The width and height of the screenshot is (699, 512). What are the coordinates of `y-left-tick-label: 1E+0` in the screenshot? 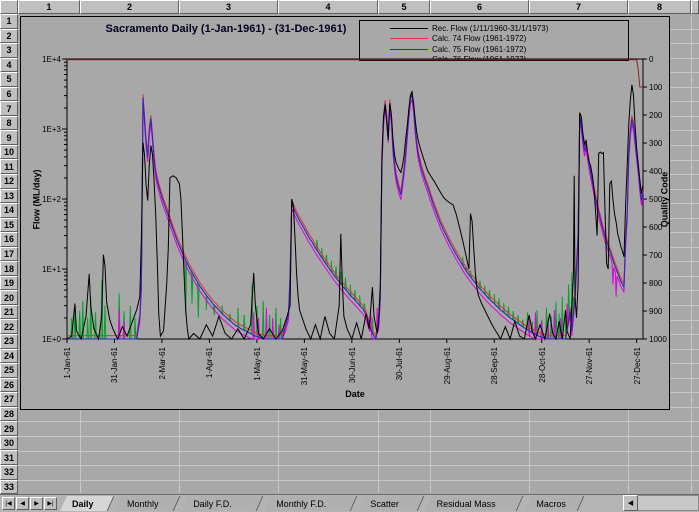 It's located at (51, 339).